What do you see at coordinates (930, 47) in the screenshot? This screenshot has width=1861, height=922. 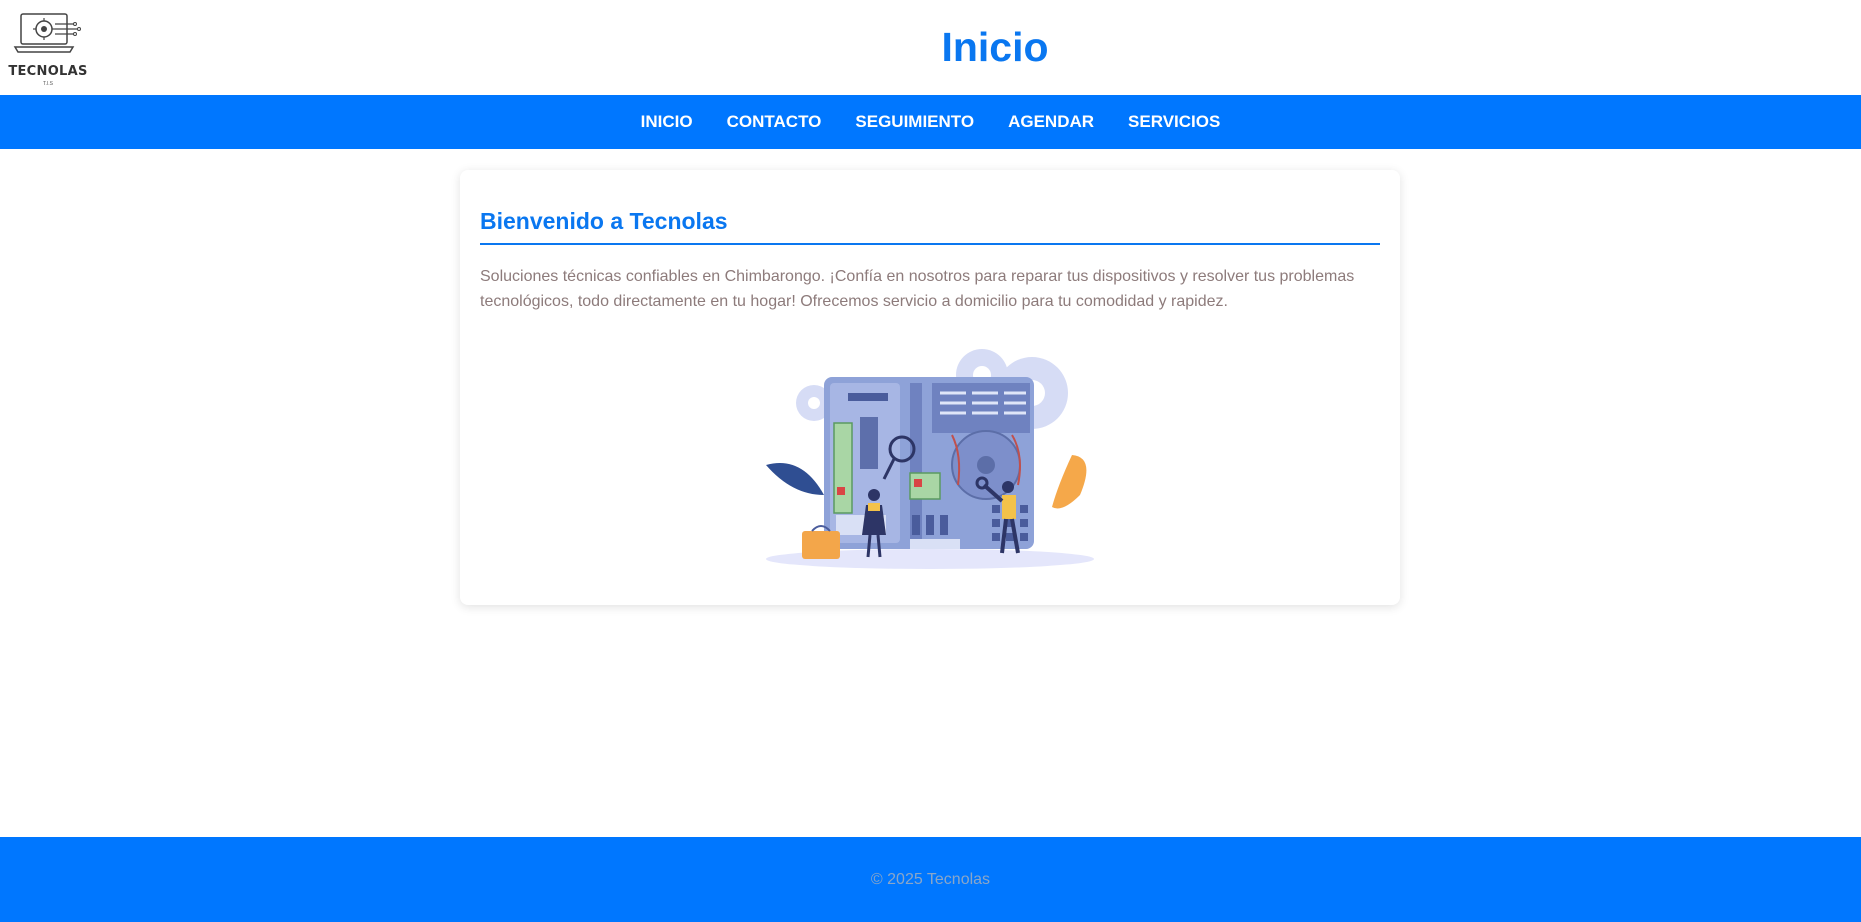 I see `site-header: TECNOLAS T.I.S Inicio` at bounding box center [930, 47].